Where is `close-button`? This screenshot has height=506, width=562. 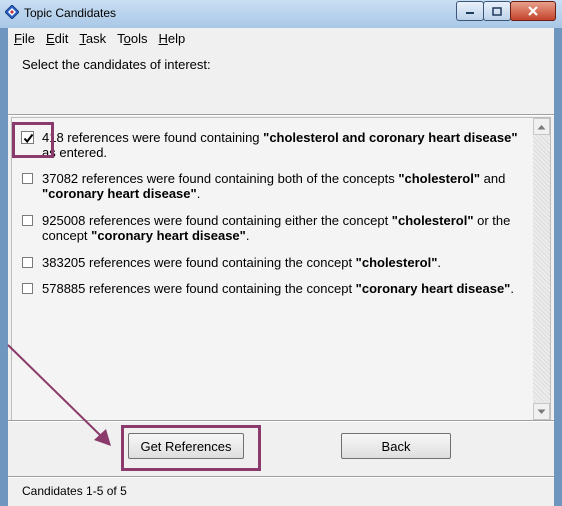
close-button is located at coordinates (533, 11).